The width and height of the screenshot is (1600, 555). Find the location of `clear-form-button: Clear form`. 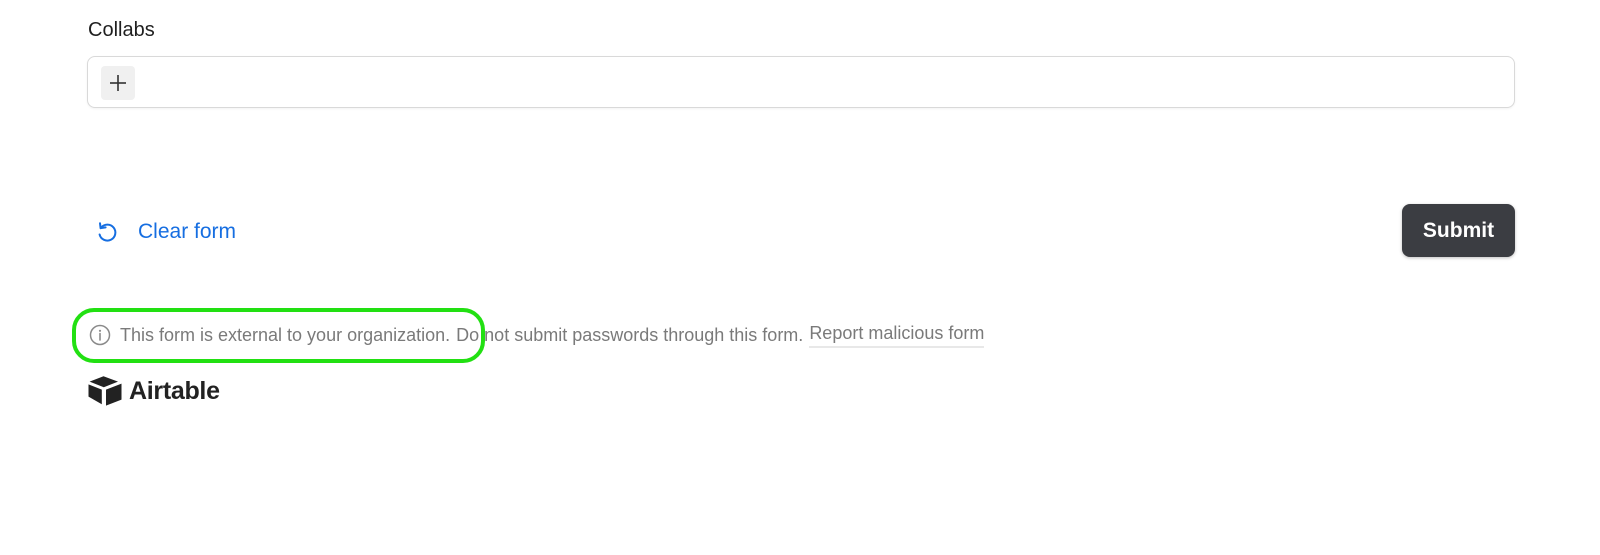

clear-form-button: Clear form is located at coordinates (165, 232).